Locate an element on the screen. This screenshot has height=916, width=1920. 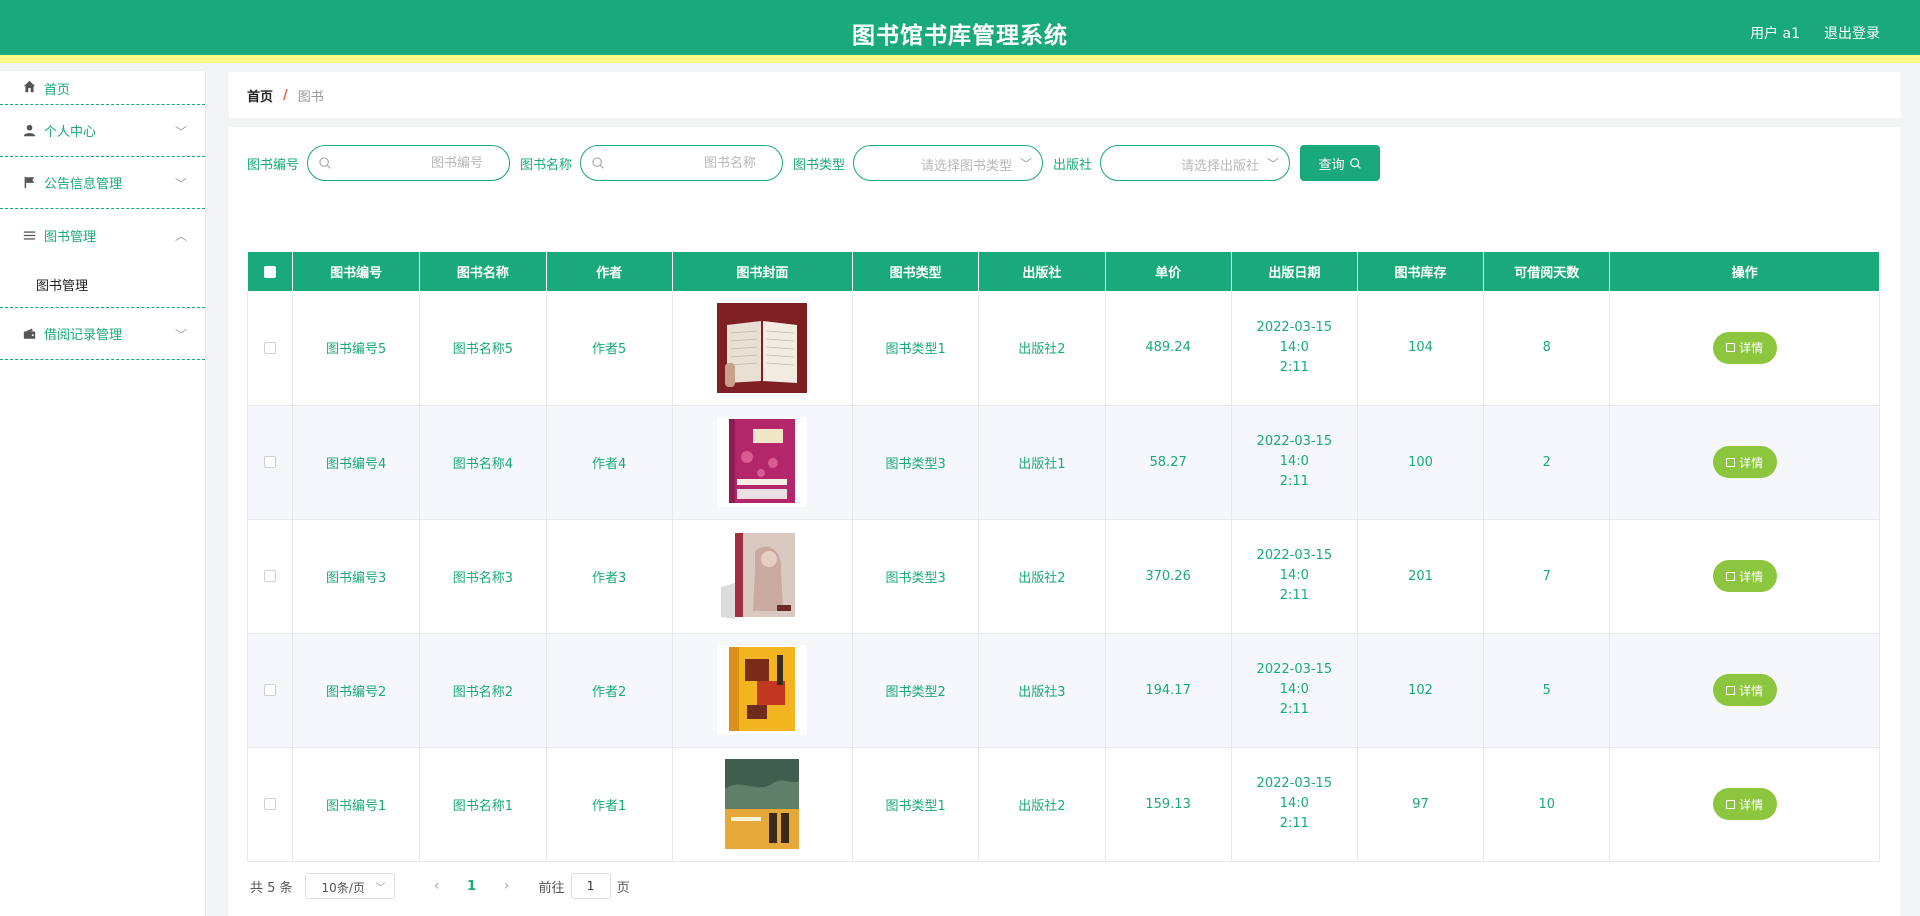
book-name-cell: 图书名称4 is located at coordinates (483, 462).